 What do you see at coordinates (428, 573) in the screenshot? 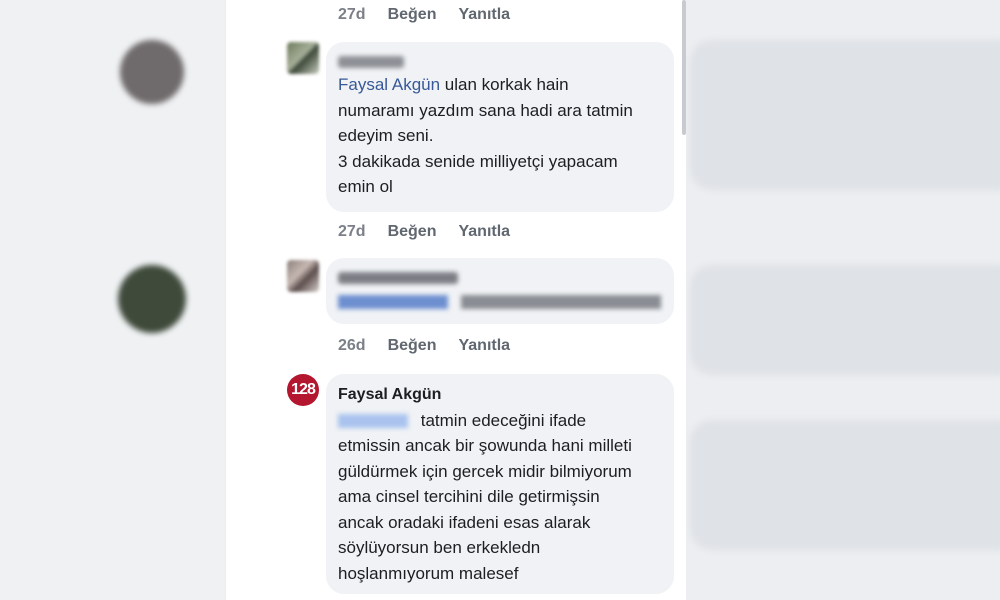
I see `comment-text-line: hoşlanmıyorum malesef` at bounding box center [428, 573].